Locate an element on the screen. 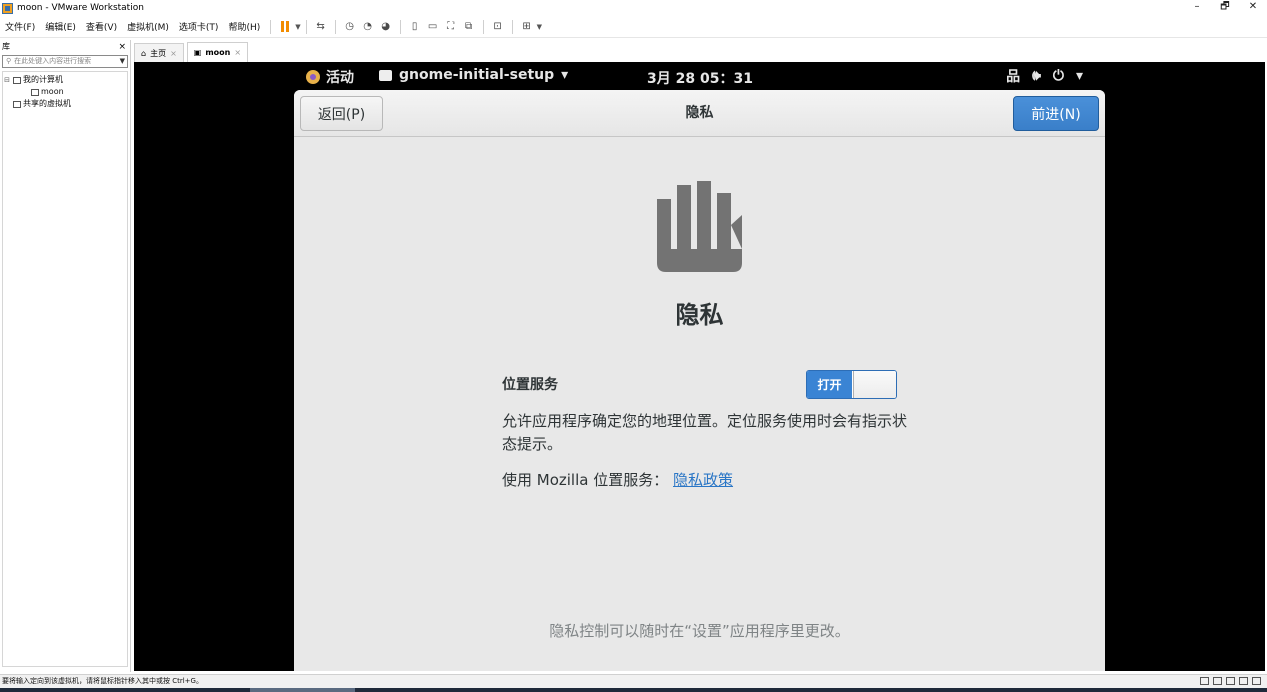  close-button: ✕ is located at coordinates (1253, 8).